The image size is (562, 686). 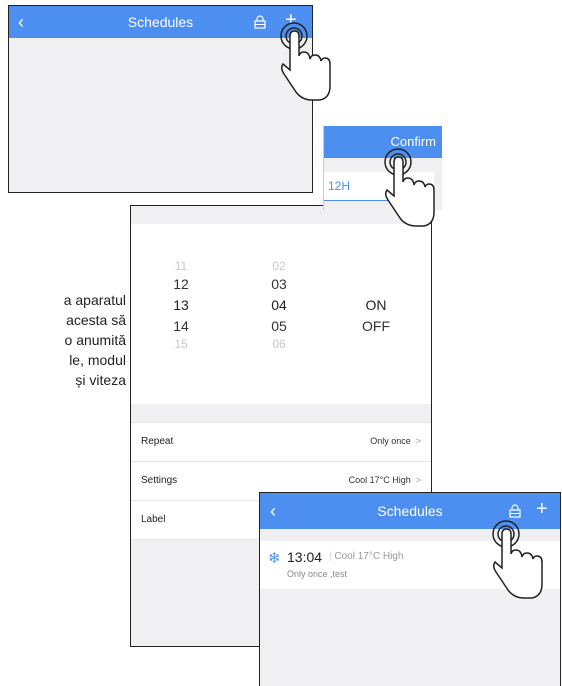 I want to click on hour-item-selected: 13, so click(x=181, y=305).